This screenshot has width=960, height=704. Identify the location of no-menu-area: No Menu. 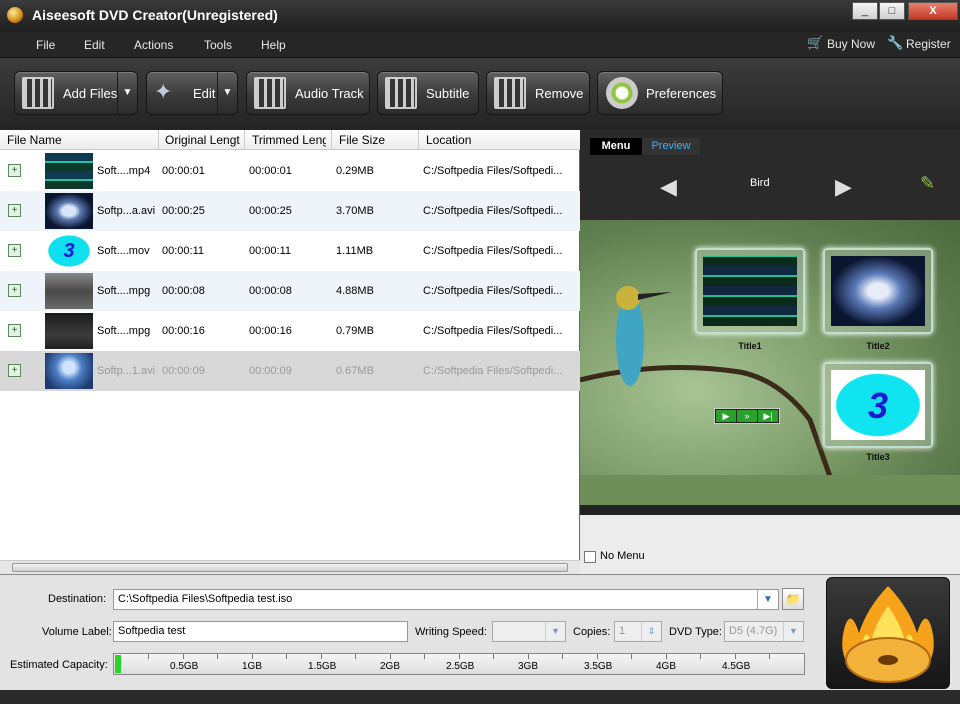
(770, 539).